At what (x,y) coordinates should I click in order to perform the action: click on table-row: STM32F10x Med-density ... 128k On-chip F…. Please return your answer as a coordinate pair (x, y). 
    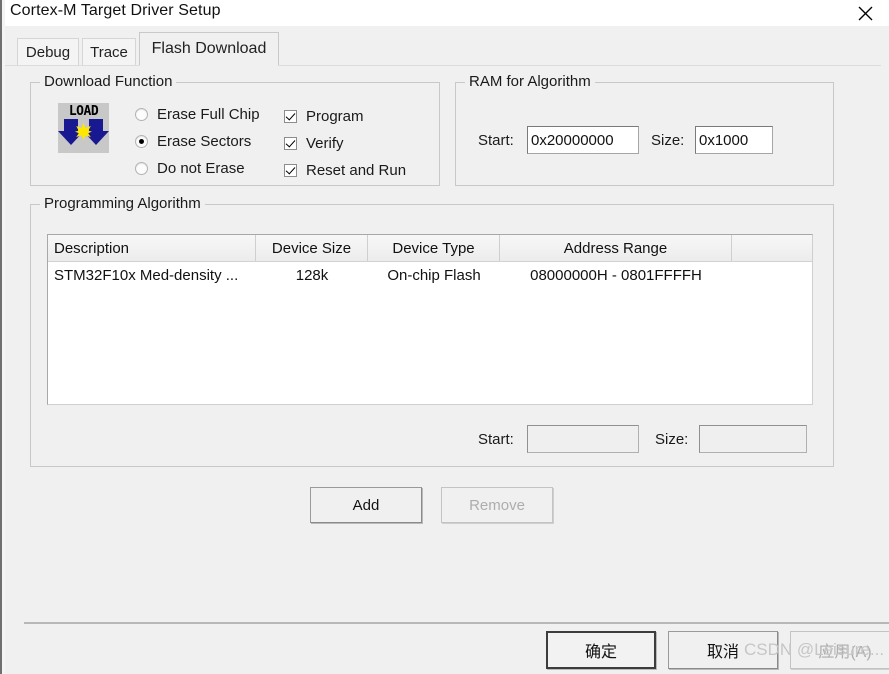
    Looking at the image, I should click on (430, 275).